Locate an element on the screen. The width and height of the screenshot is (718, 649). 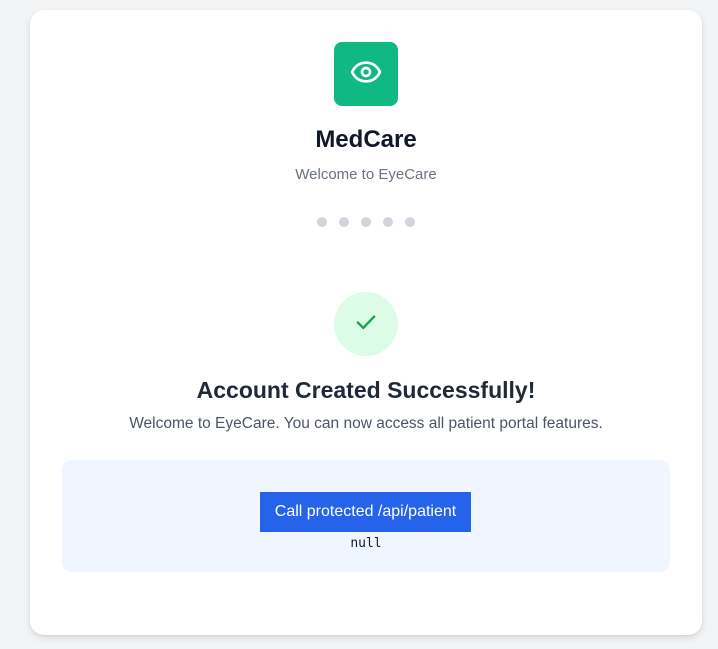
success-badge is located at coordinates (366, 324).